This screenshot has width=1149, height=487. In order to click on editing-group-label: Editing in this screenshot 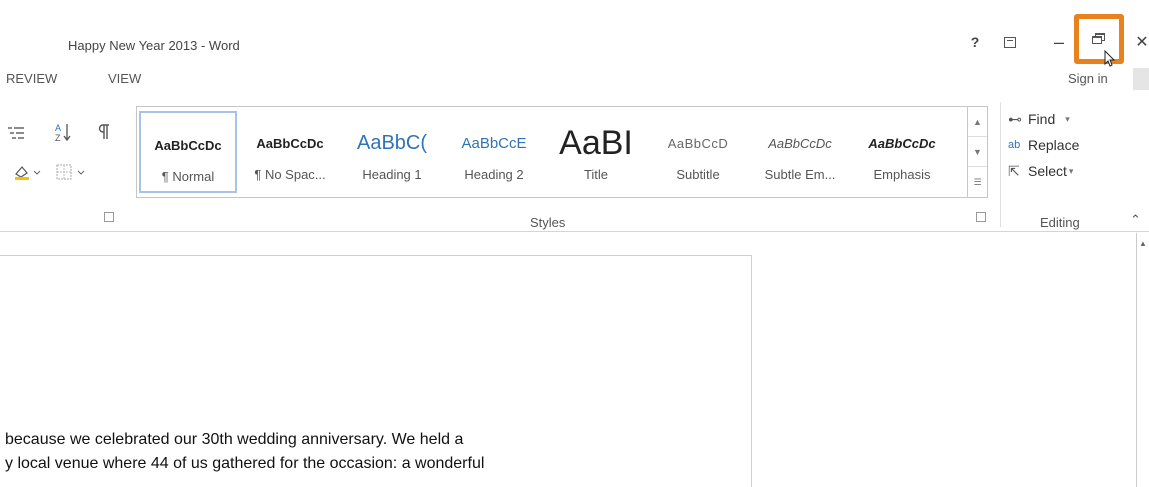, I will do `click(1060, 222)`.